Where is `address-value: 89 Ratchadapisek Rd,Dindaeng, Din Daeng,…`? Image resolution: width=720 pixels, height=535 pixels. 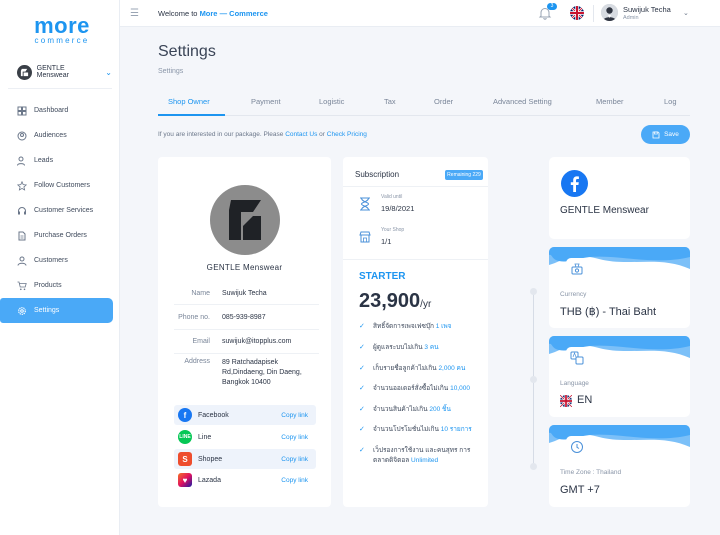 address-value: 89 Ratchadapisek Rd,Dindaeng, Din Daeng,… is located at coordinates (262, 373).